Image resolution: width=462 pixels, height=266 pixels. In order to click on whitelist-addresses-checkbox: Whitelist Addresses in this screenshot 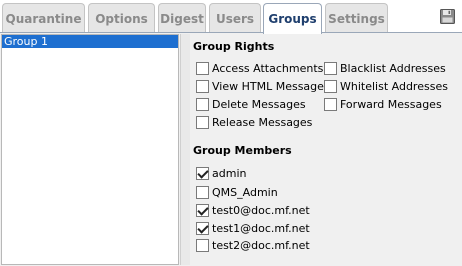, I will do `click(386, 86)`.